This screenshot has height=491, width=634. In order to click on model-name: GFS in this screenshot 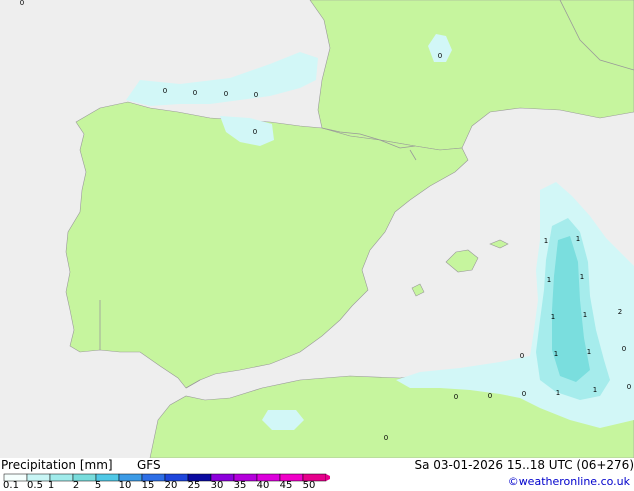, I will do `click(149, 465)`.